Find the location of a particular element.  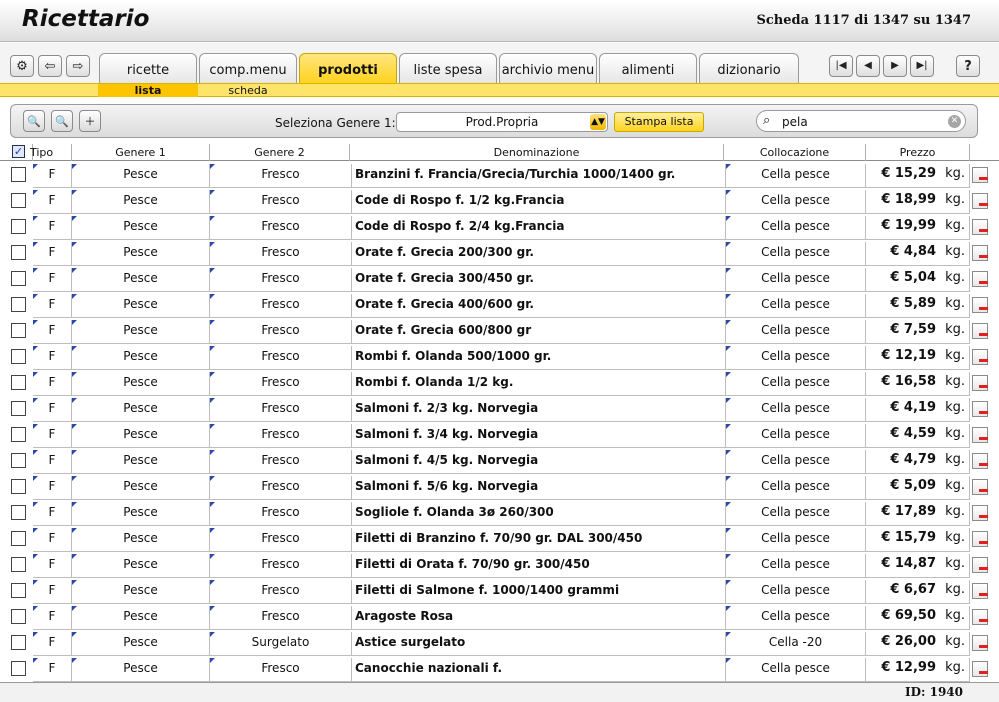

cell-denominazione: Aragoste Rosa is located at coordinates (539, 618).